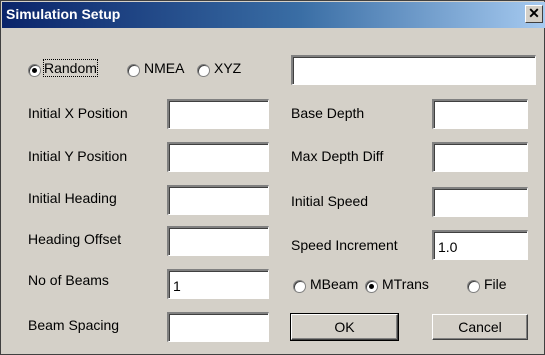 The height and width of the screenshot is (355, 545). Describe the element at coordinates (218, 200) in the screenshot. I see `initial-heading-input` at that location.